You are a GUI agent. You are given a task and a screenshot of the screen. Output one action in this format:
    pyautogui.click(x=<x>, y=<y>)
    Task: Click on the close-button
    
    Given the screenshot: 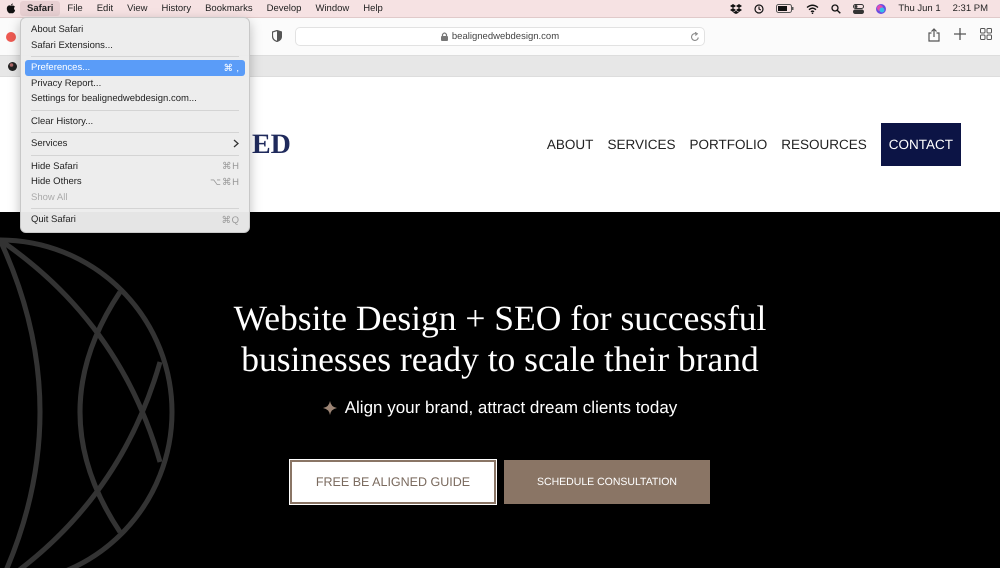 What is the action you would take?
    pyautogui.click(x=11, y=37)
    